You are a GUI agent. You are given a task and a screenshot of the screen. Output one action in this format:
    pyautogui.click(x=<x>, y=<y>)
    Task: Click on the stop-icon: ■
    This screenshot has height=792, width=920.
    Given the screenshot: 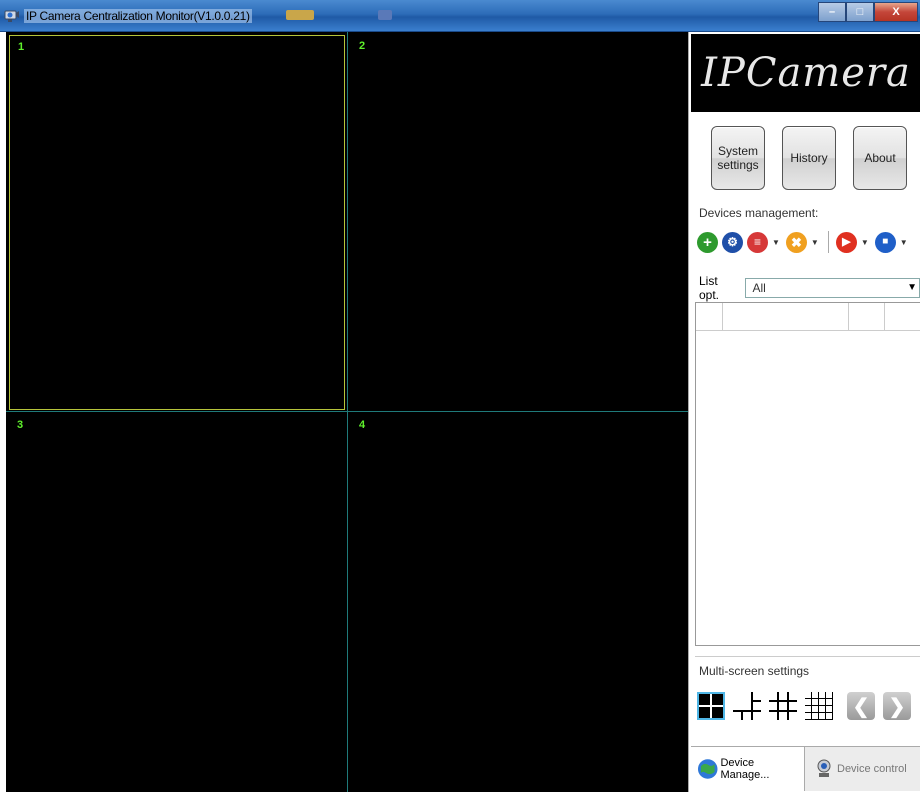 What is the action you would take?
    pyautogui.click(x=885, y=242)
    